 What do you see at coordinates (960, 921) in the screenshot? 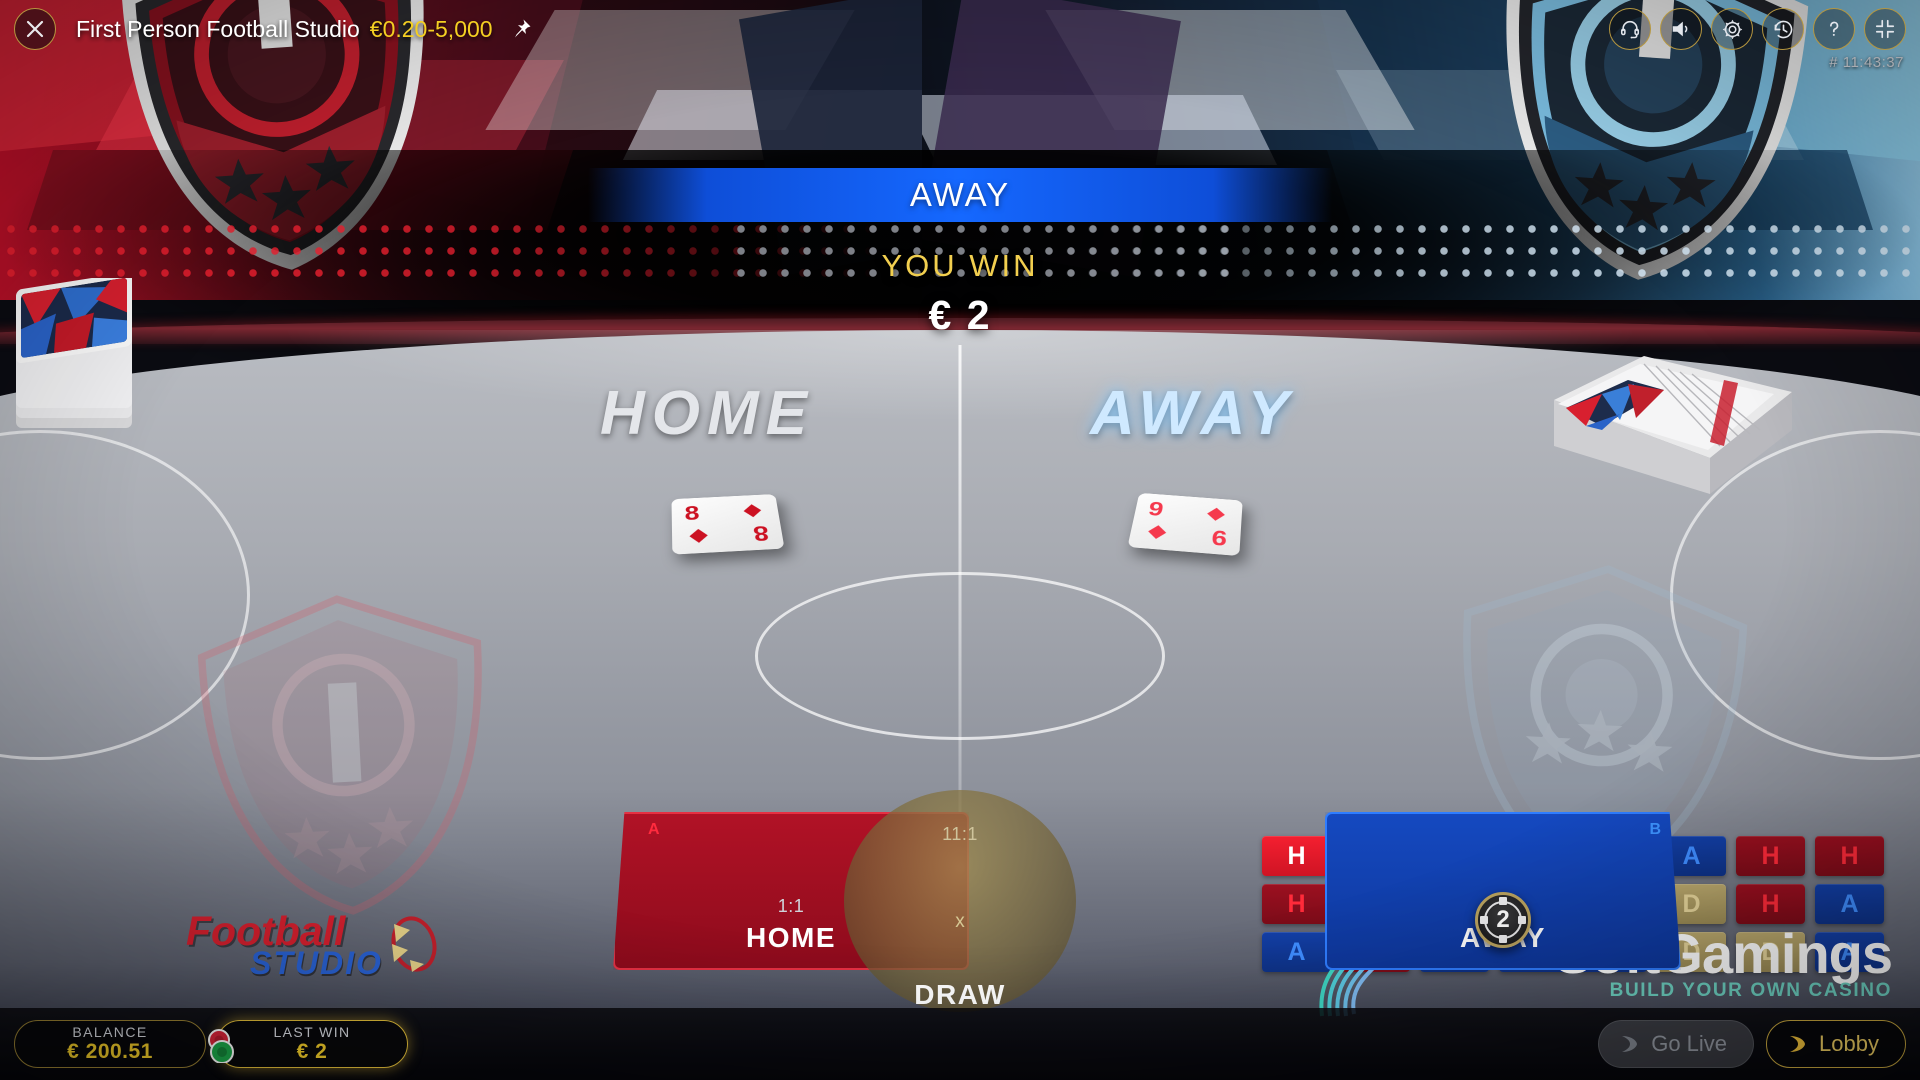
I see `bet-spot-draw-x: x` at bounding box center [960, 921].